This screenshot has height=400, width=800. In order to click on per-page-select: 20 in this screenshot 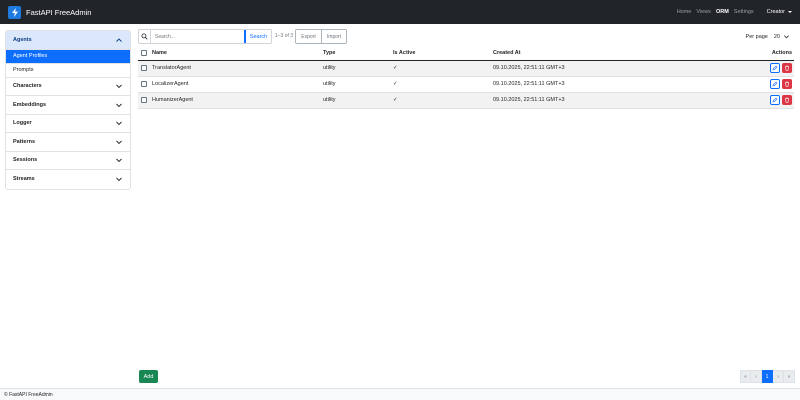, I will do `click(782, 36)`.